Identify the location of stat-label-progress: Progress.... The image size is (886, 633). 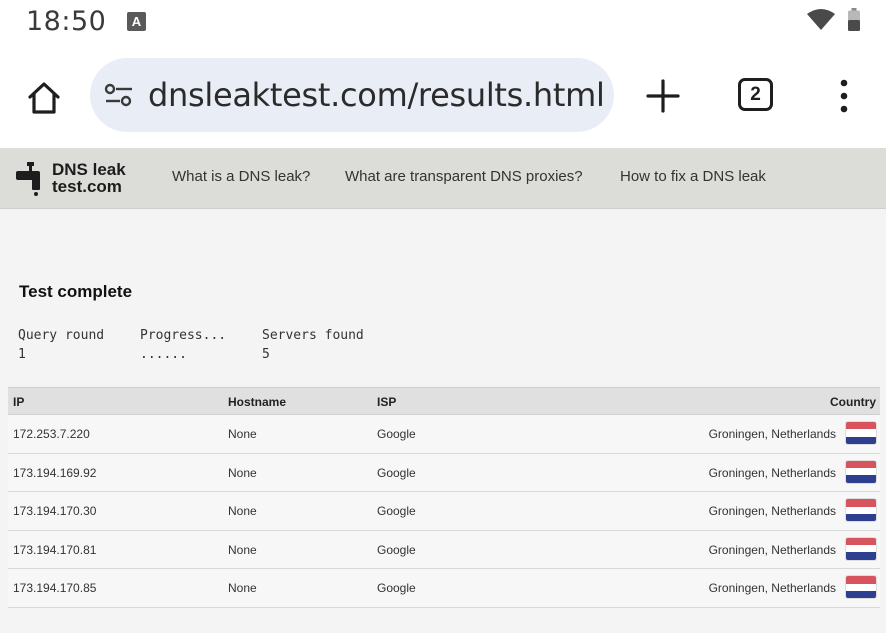
(183, 335).